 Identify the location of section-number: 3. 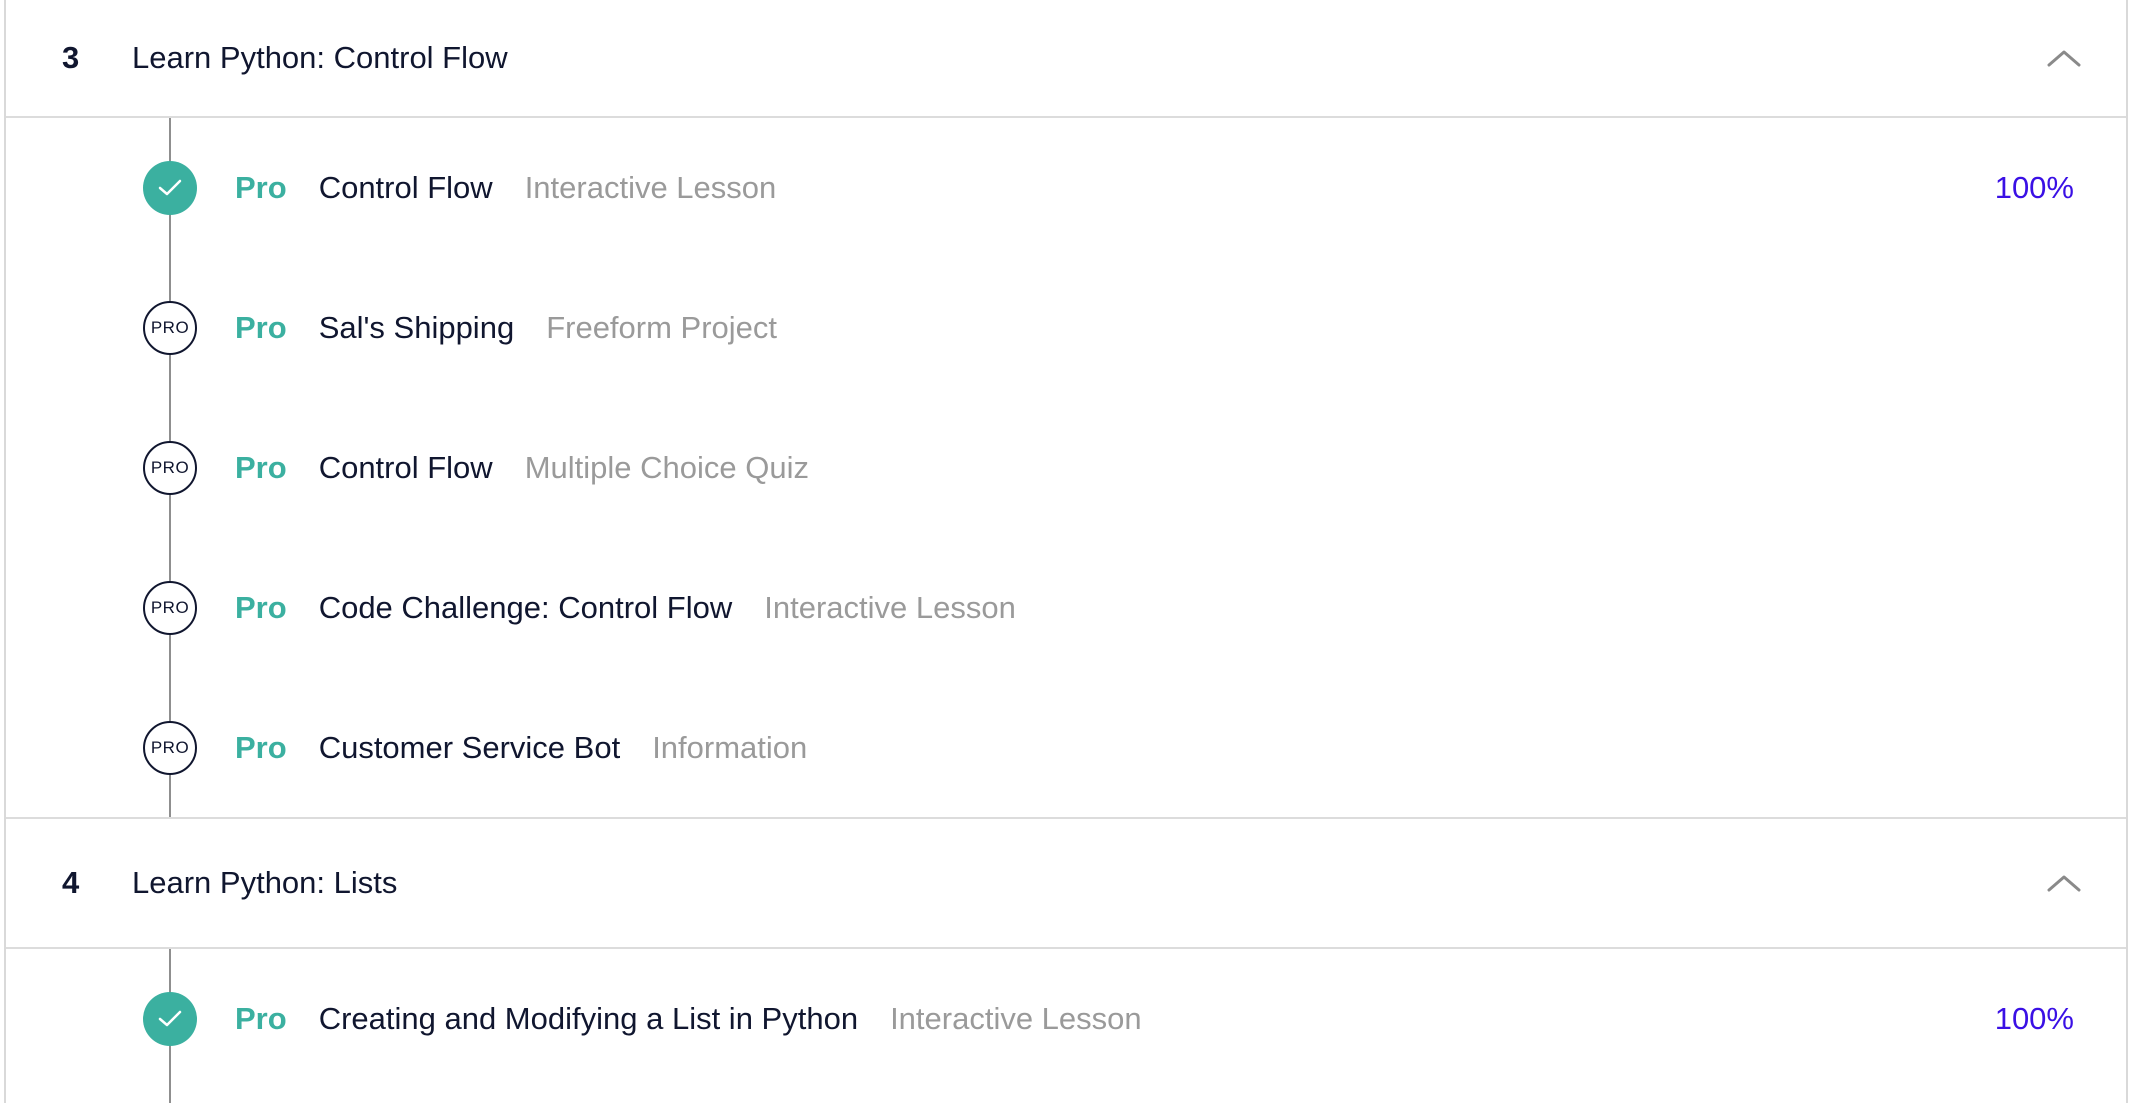
(71, 57).